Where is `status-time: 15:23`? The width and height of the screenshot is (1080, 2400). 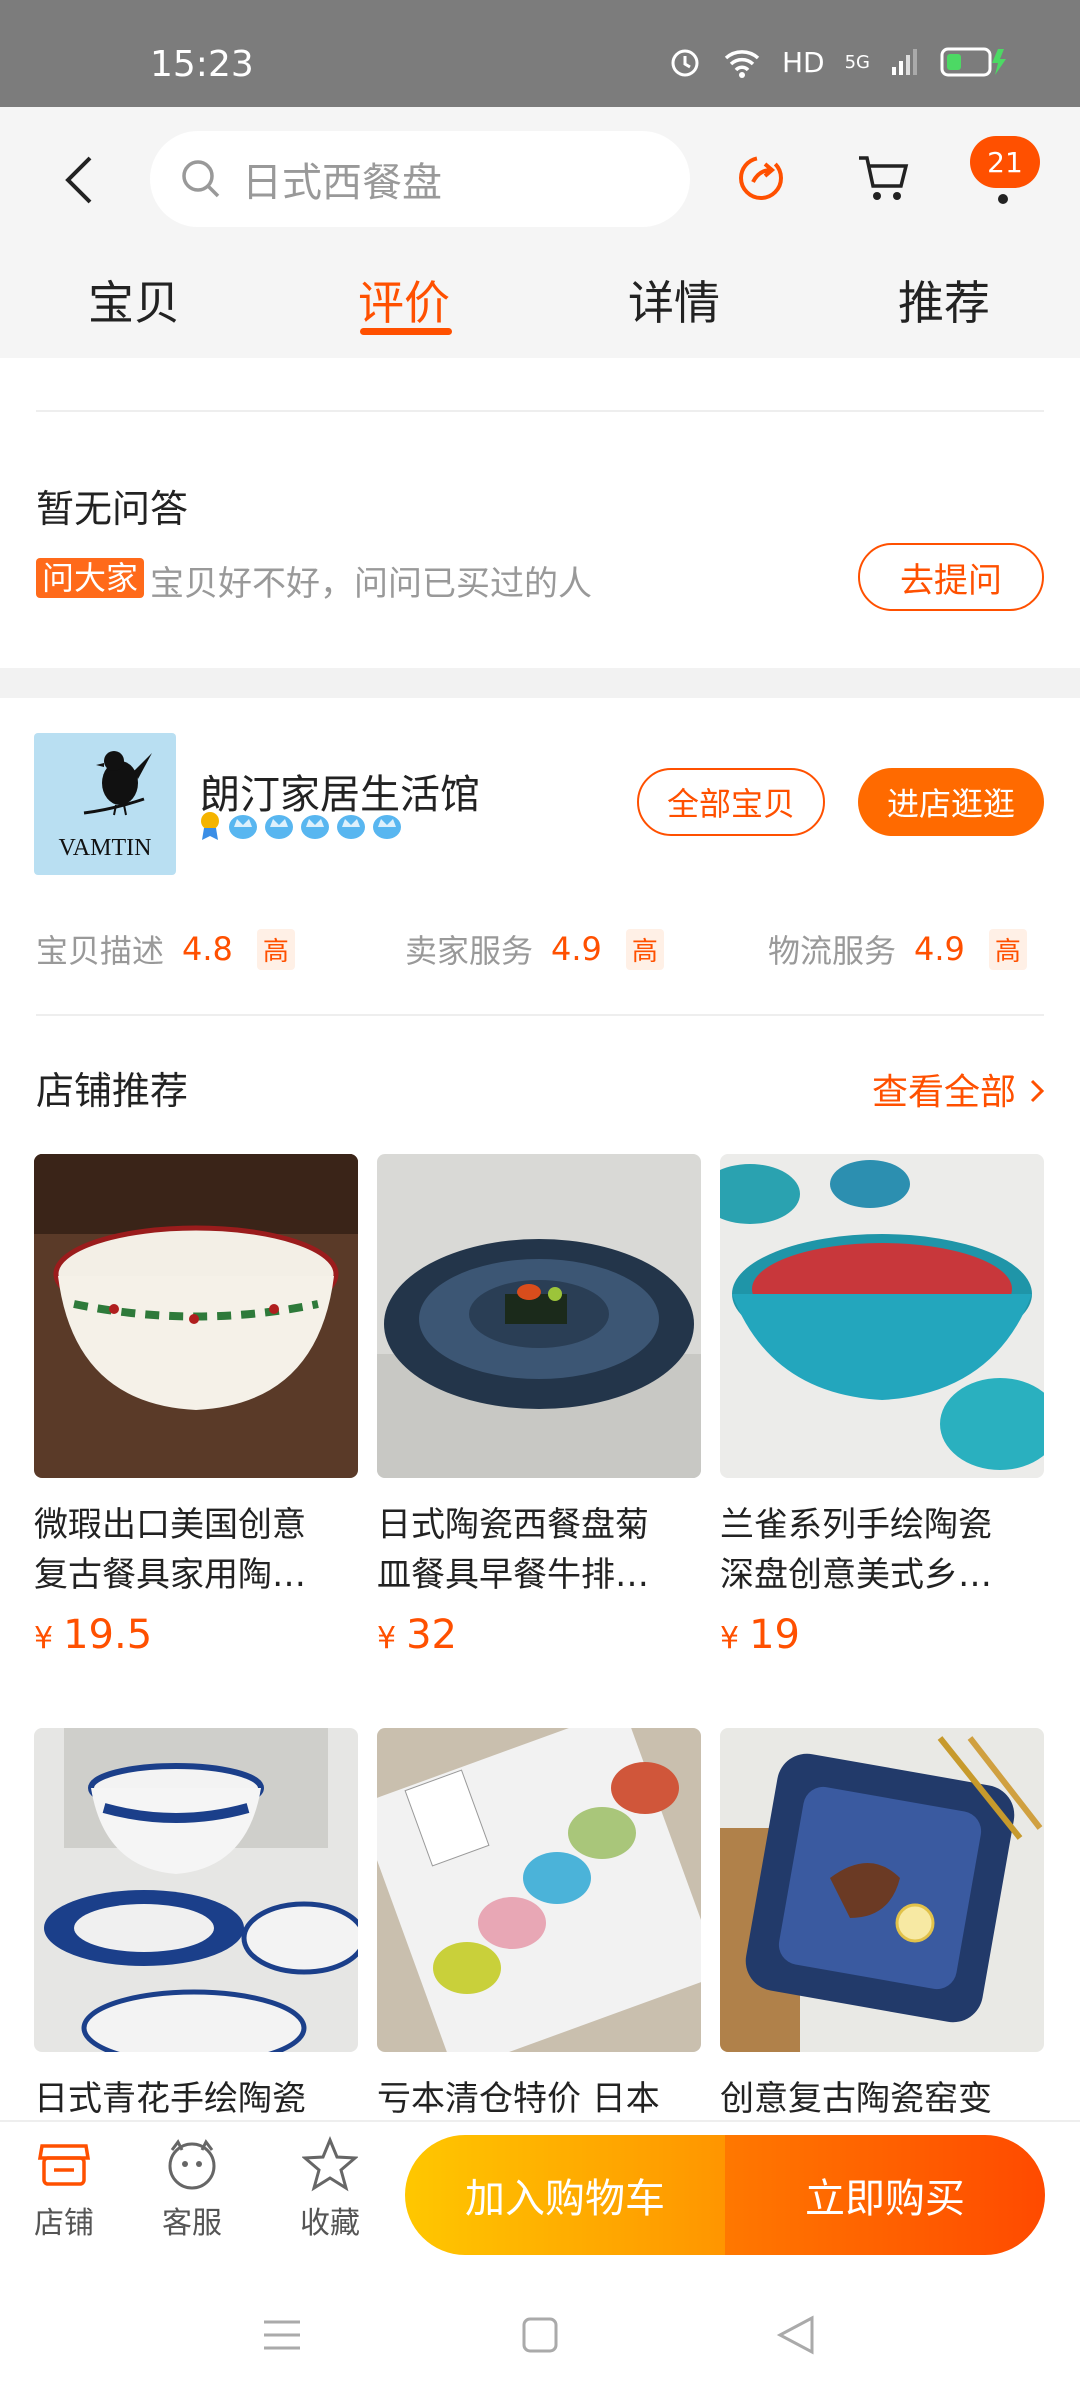 status-time: 15:23 is located at coordinates (202, 64).